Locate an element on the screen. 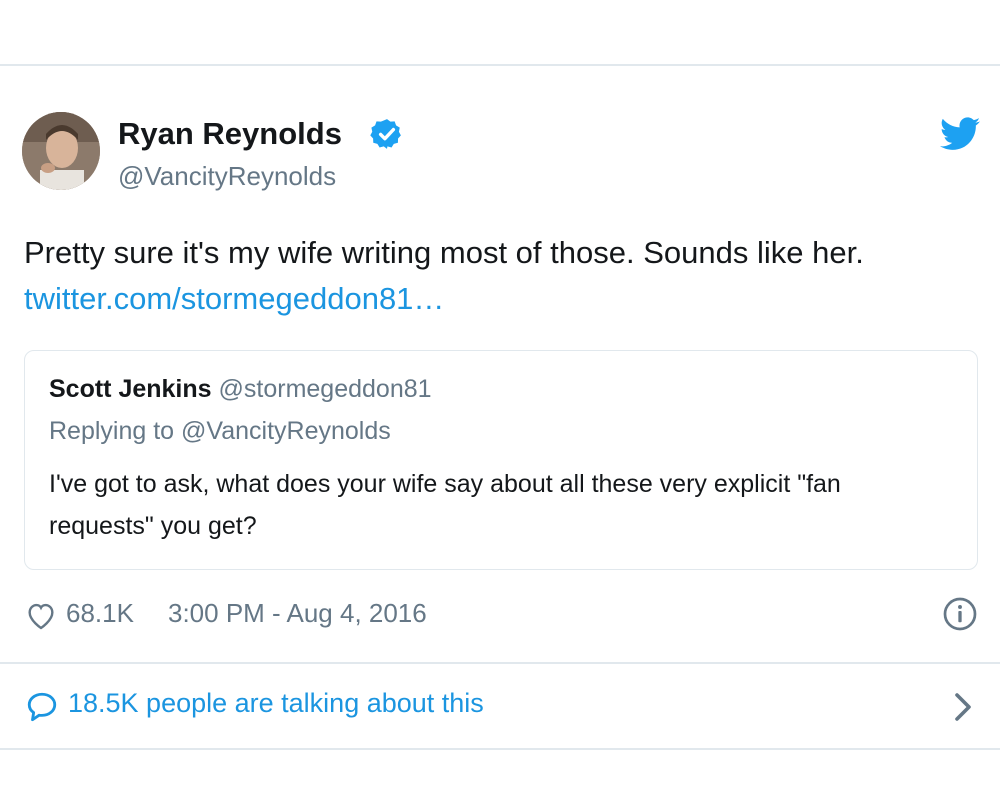 Image resolution: width=1000 pixels, height=800 pixels. heart-icon is located at coordinates (41, 616).